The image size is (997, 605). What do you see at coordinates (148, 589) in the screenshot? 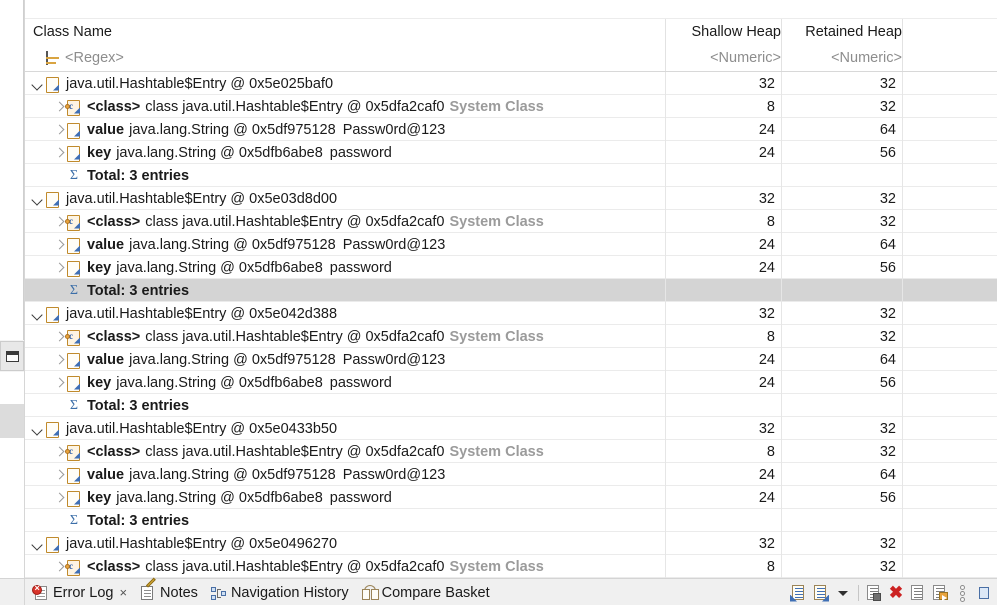
I see `notes-icon` at bounding box center [148, 589].